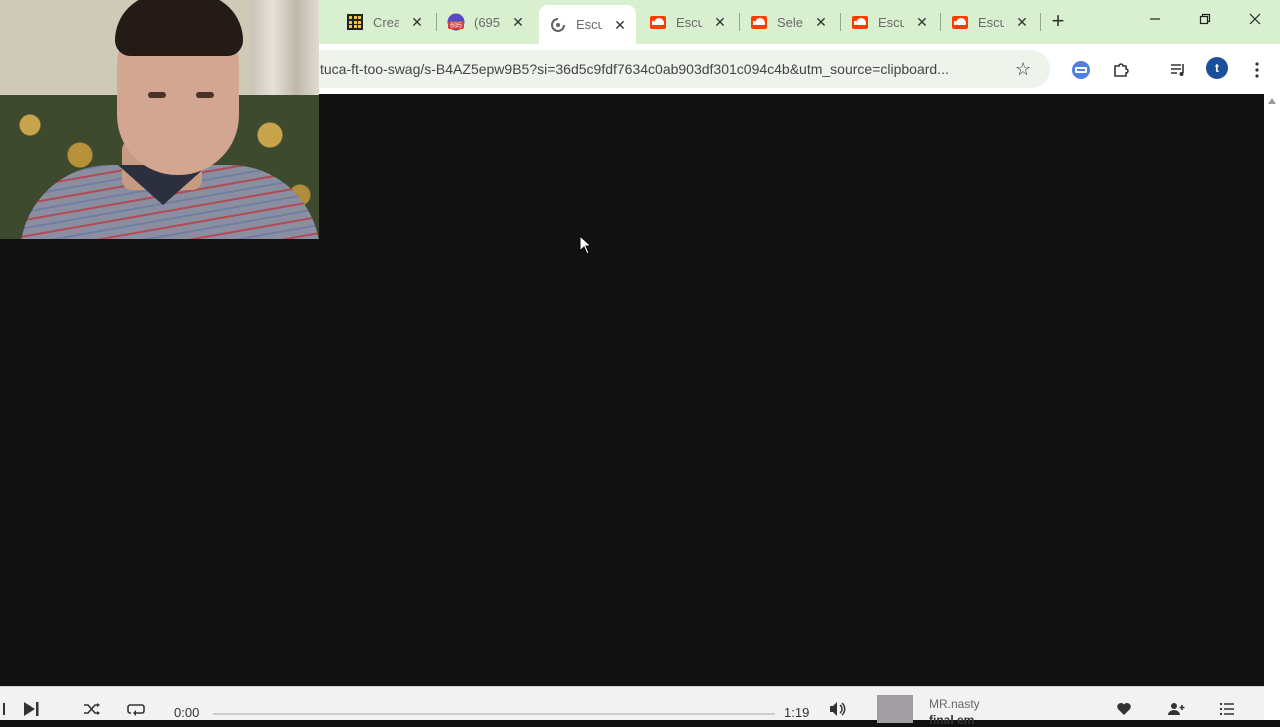  Describe the element at coordinates (951, 720) in the screenshot. I see `track-title: final em` at that location.